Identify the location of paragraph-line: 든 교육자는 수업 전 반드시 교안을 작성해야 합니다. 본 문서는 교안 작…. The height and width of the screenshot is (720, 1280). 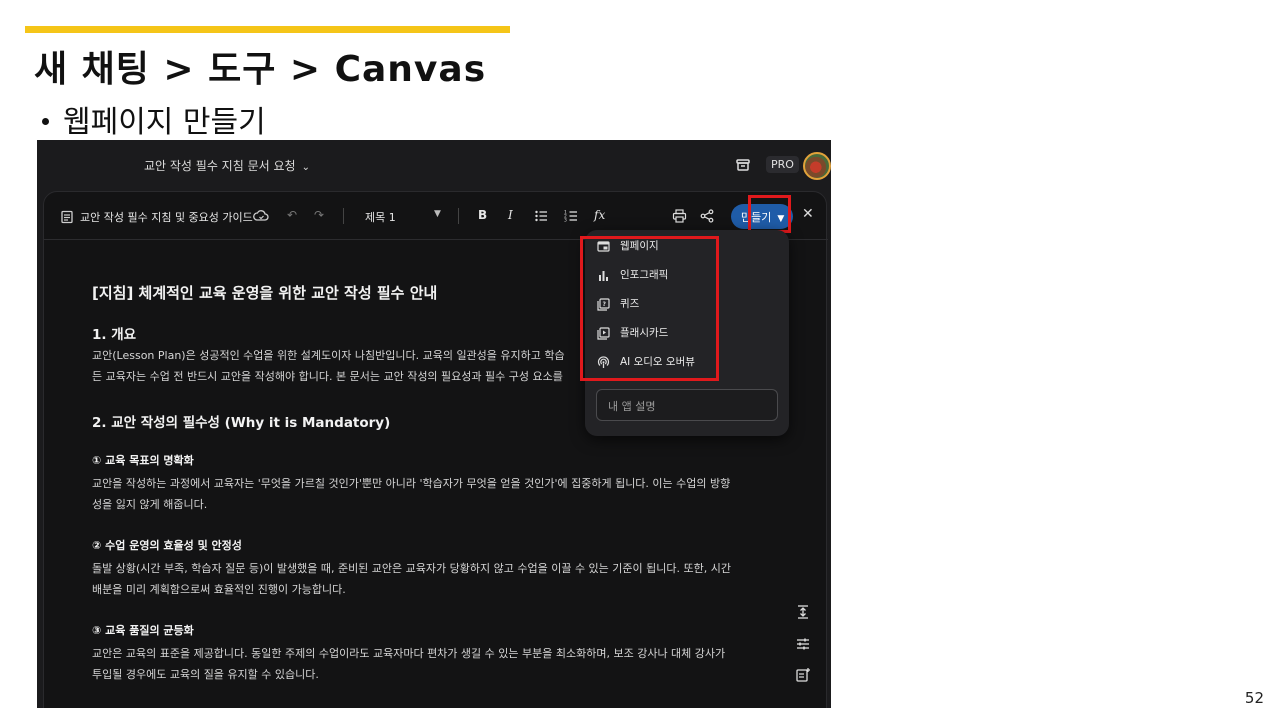
(327, 376).